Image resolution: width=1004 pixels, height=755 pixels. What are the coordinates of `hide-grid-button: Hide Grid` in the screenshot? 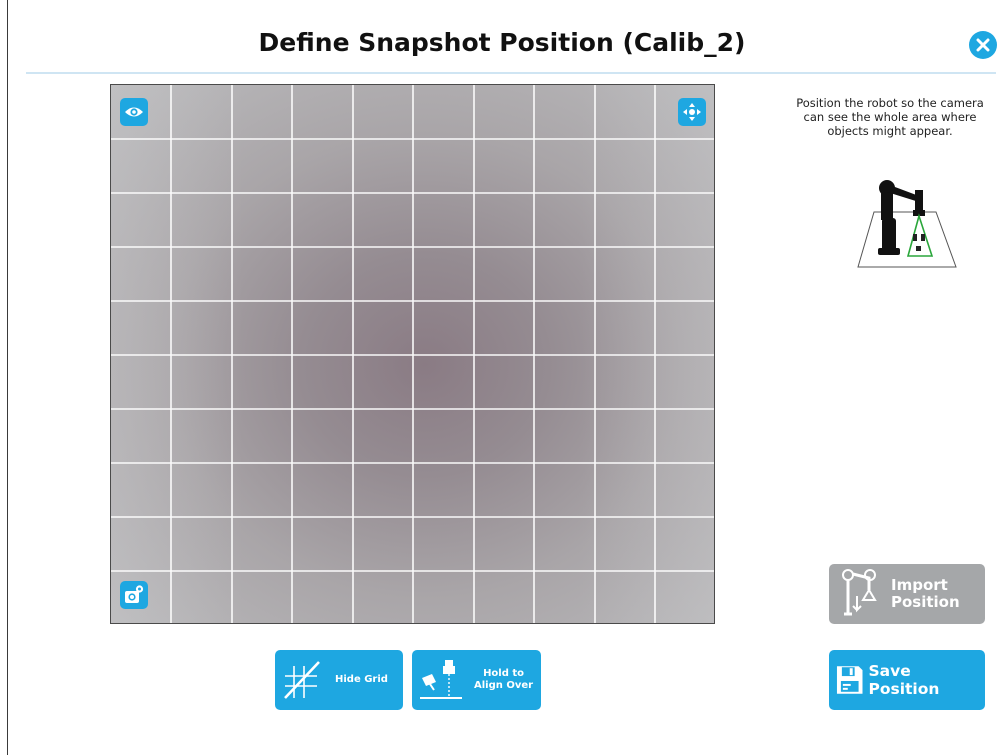 It's located at (339, 680).